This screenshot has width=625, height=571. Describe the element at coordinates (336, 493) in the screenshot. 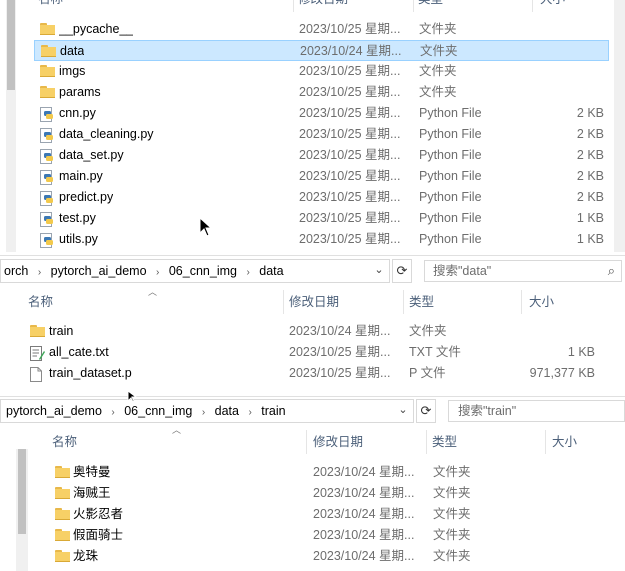

I see `folder-row: 海贼王 2023/10/24 星期... 文件夹` at that location.